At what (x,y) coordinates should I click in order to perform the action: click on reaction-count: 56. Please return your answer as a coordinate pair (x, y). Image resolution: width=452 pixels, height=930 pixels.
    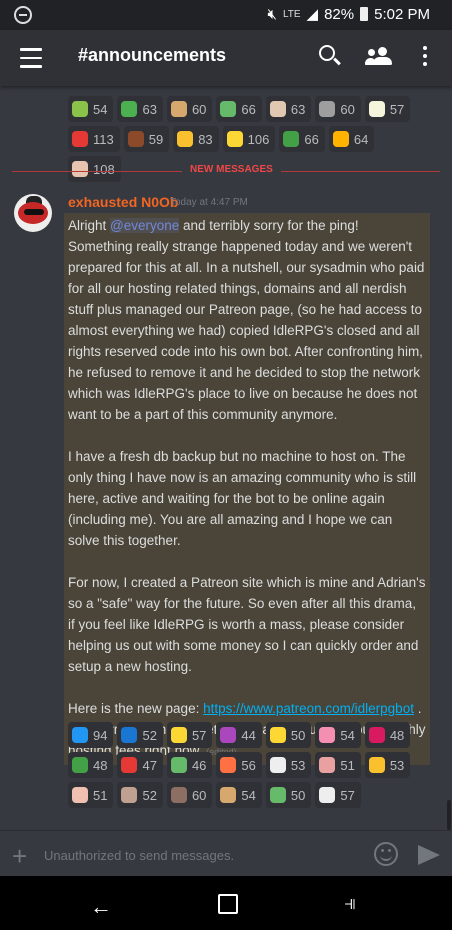
    Looking at the image, I should click on (248, 765).